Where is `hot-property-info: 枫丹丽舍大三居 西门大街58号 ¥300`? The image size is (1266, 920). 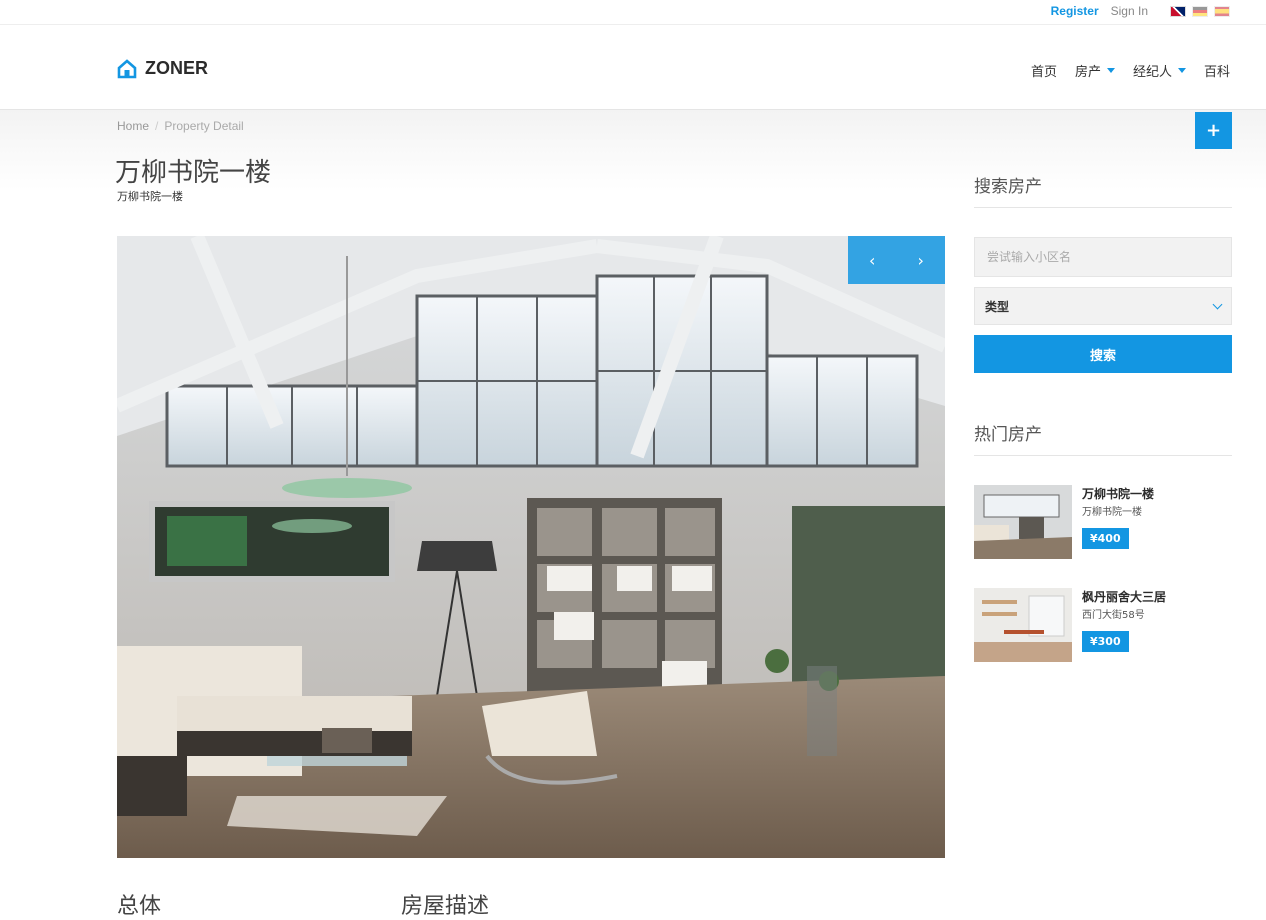 hot-property-info: 枫丹丽舍大三居 西门大街58号 ¥300 is located at coordinates (1124, 625).